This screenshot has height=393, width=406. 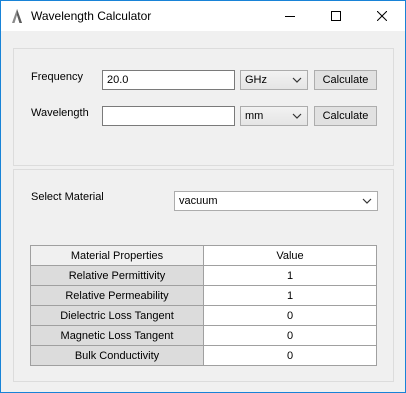 I want to click on table-row: Magnetic Loss Tangent 0, so click(x=203, y=335).